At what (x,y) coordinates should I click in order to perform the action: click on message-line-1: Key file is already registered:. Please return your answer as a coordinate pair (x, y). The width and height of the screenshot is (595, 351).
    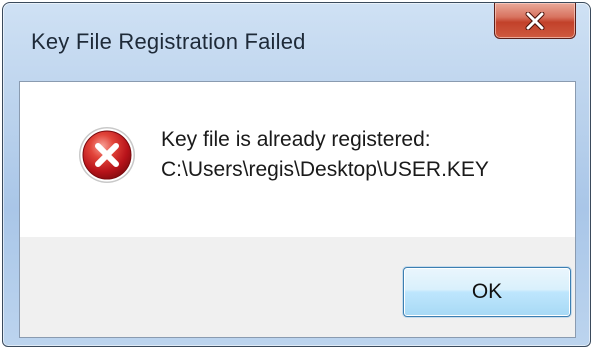
    Looking at the image, I should click on (296, 139).